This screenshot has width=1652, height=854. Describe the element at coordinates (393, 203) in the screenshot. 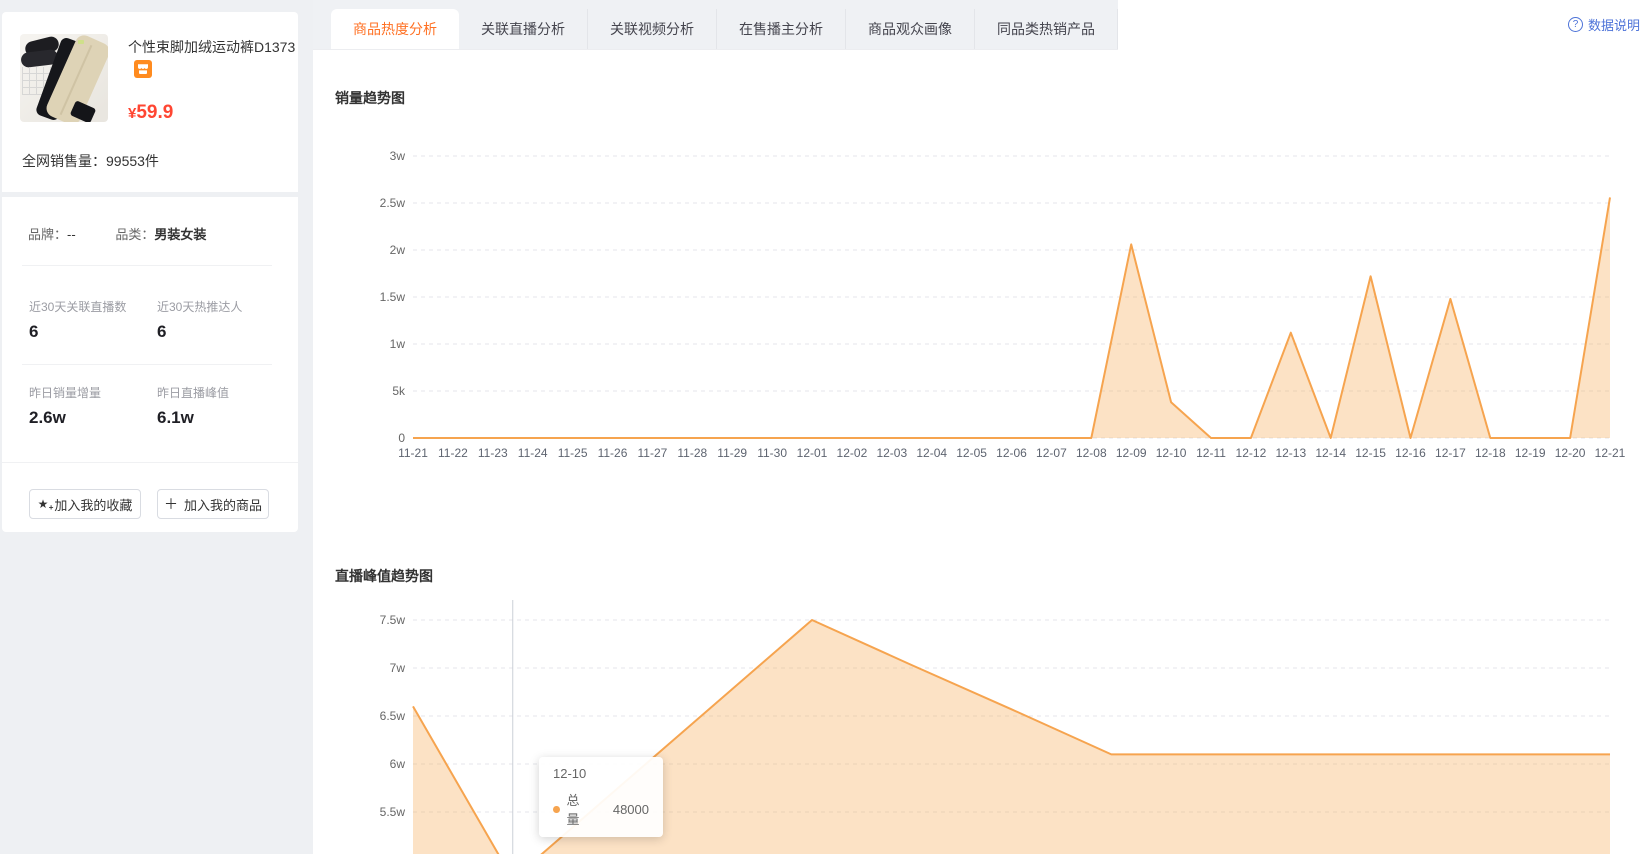

I see `svg-text: 2.5w` at that location.